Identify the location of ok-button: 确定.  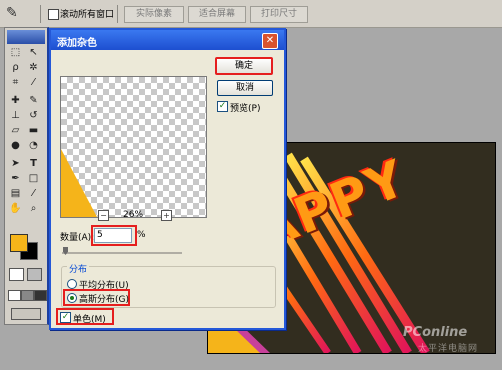
(244, 66).